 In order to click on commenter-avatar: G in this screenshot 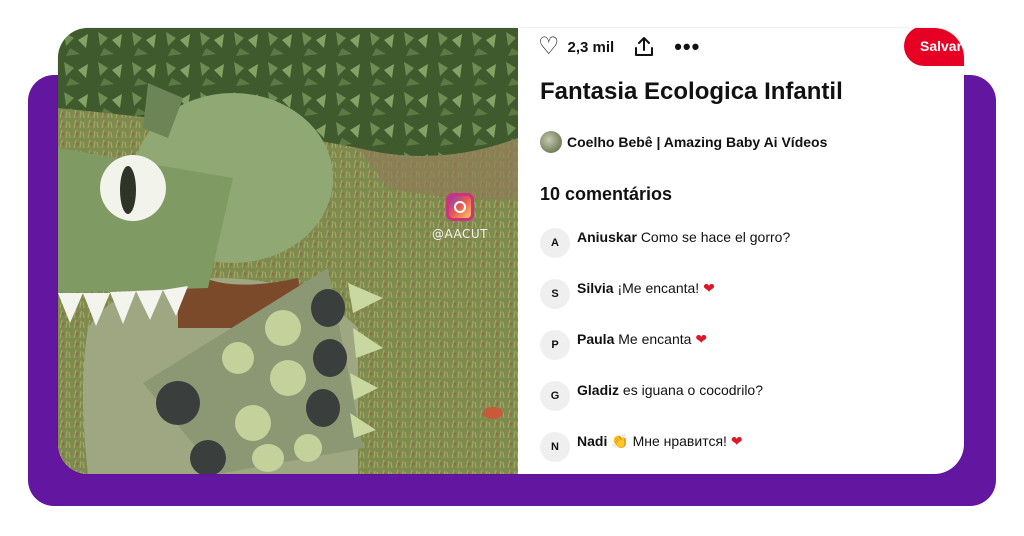, I will do `click(555, 396)`.